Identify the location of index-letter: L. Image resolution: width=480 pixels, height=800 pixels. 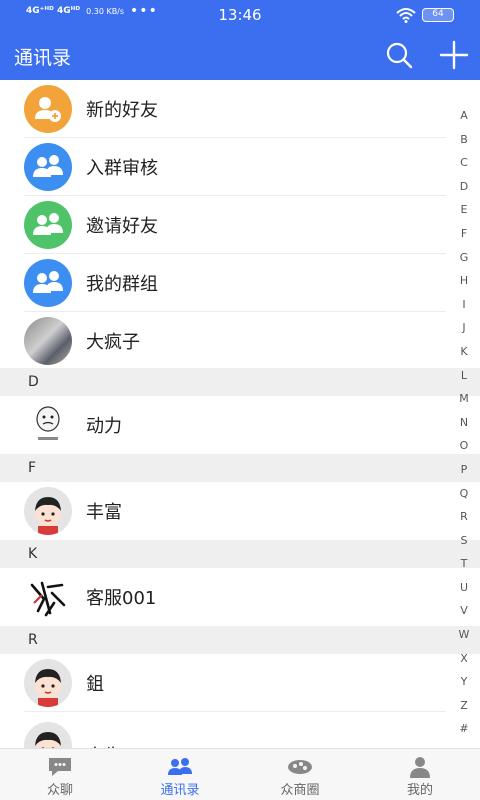
(464, 376).